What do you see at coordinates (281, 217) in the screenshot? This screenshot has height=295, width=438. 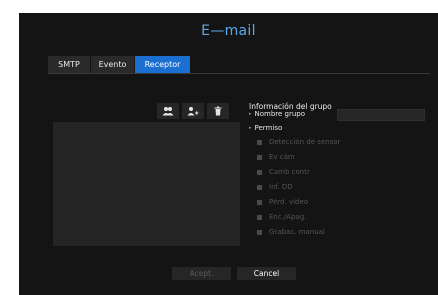 I see `permission-power-on-off: Enc./Apag.` at bounding box center [281, 217].